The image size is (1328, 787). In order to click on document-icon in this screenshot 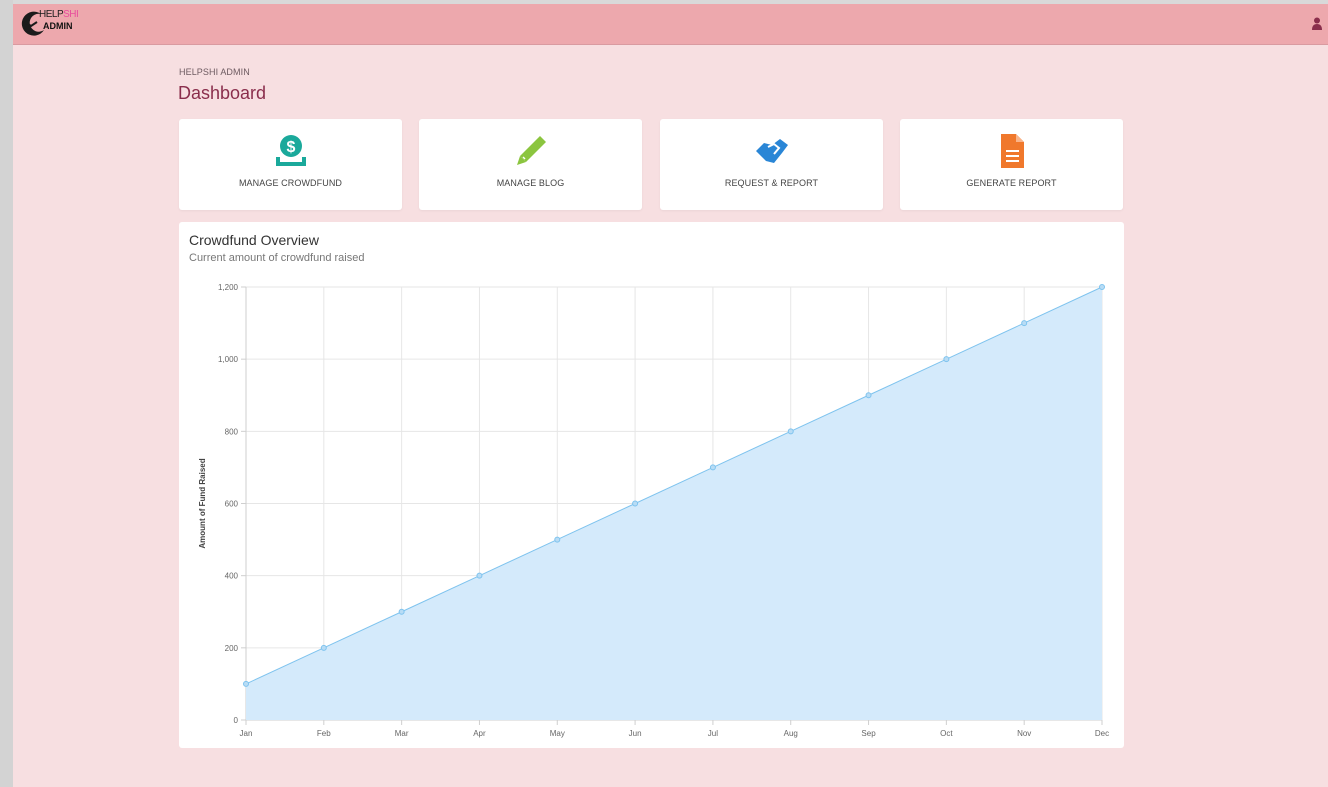, I will do `click(1012, 151)`.